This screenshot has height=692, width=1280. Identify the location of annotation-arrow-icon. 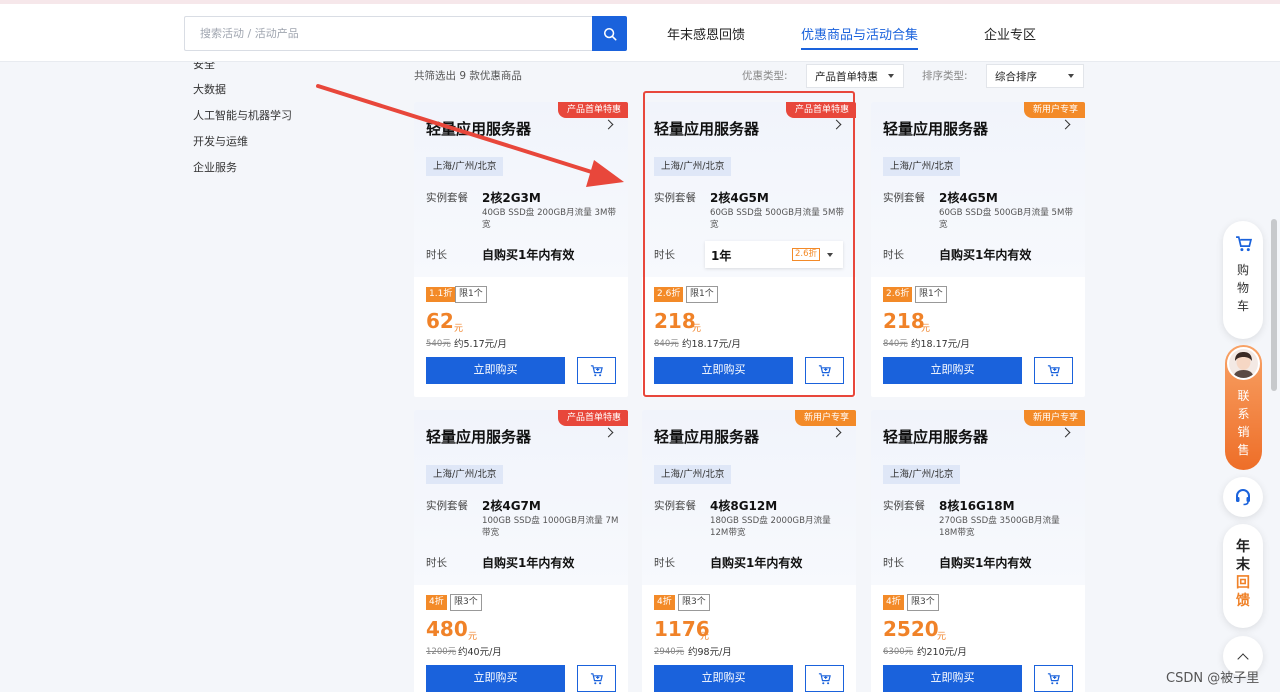
(470, 135).